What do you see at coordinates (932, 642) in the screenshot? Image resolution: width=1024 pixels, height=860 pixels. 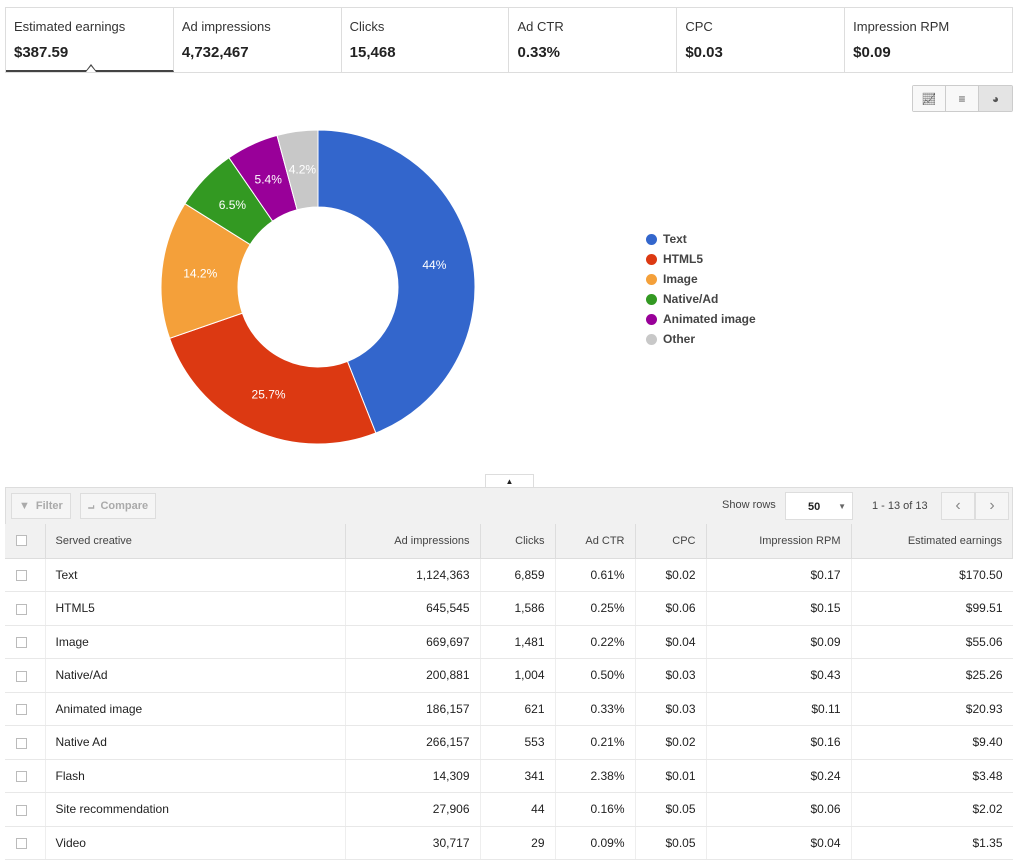 I see `table-cell: $55.06` at bounding box center [932, 642].